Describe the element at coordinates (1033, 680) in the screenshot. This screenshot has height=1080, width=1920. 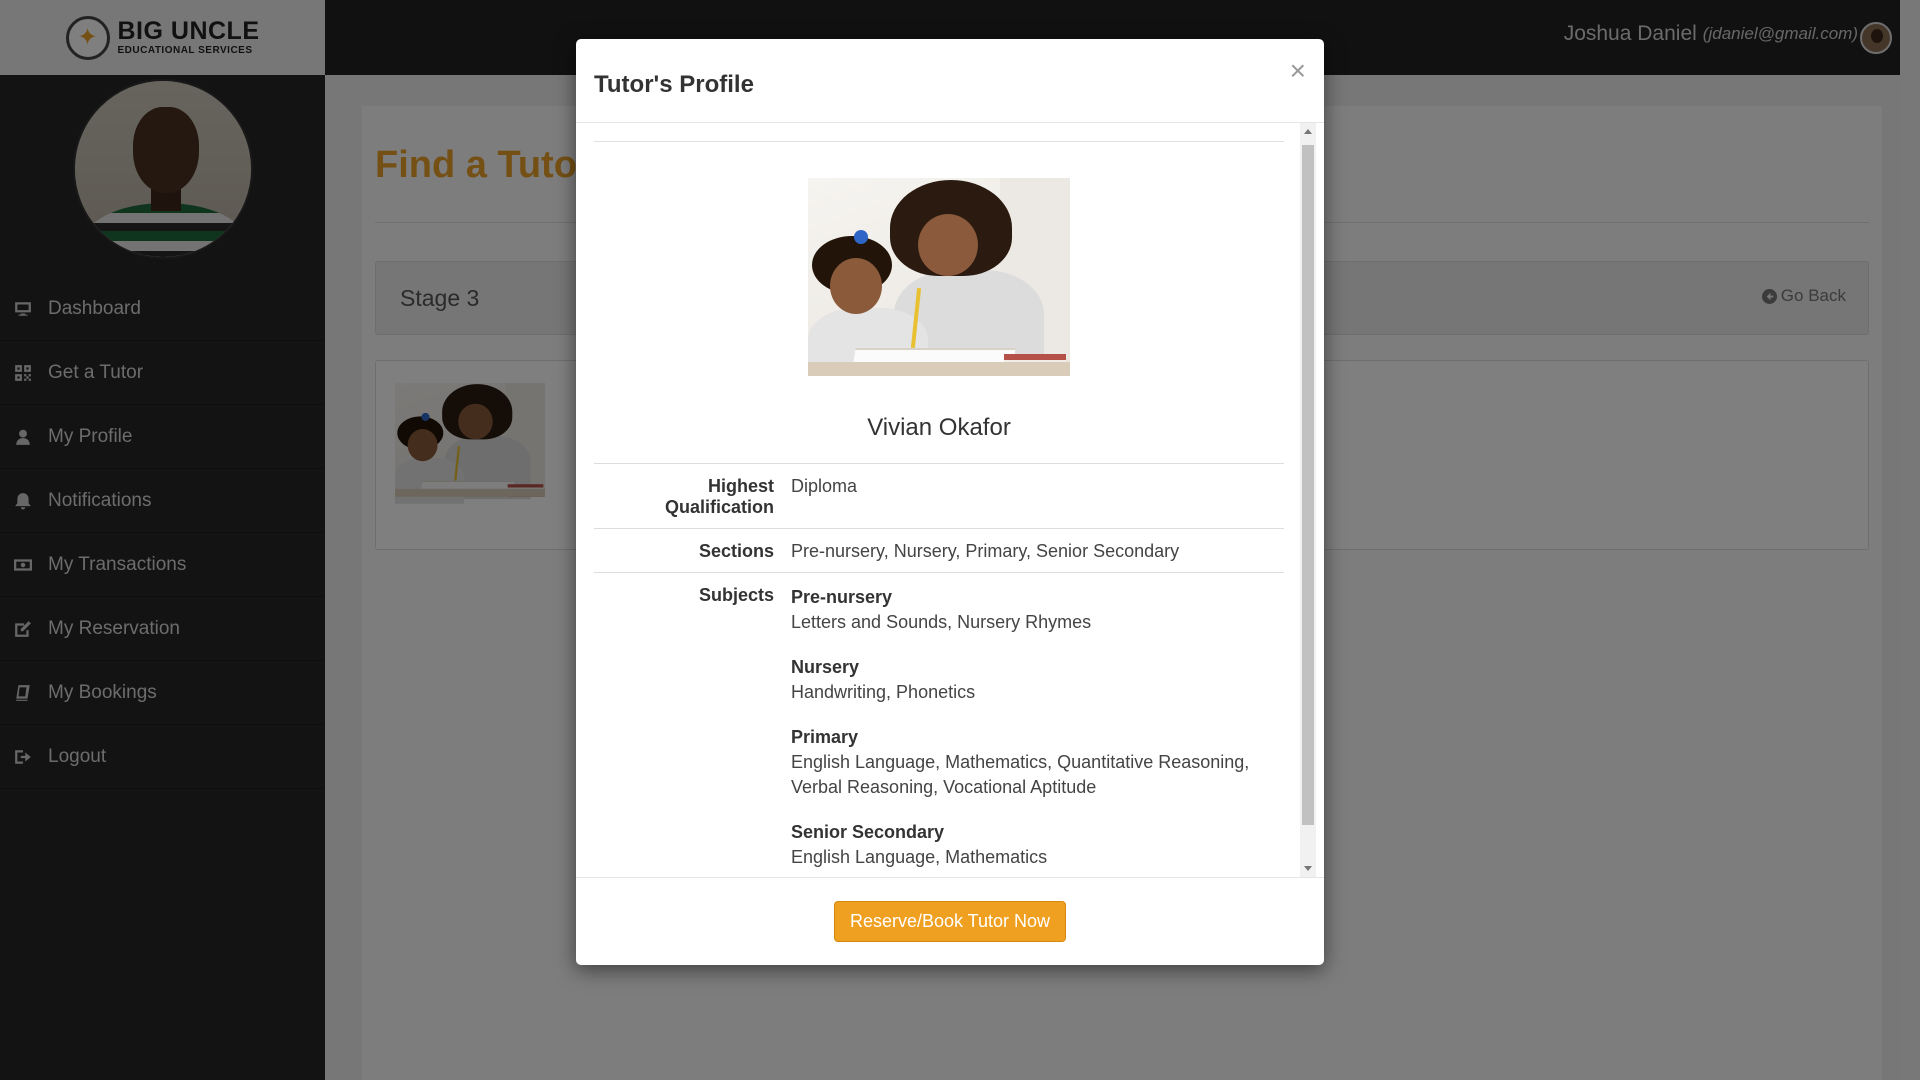
I see `subject-group: Nursery Handwriting, Phonetics` at that location.